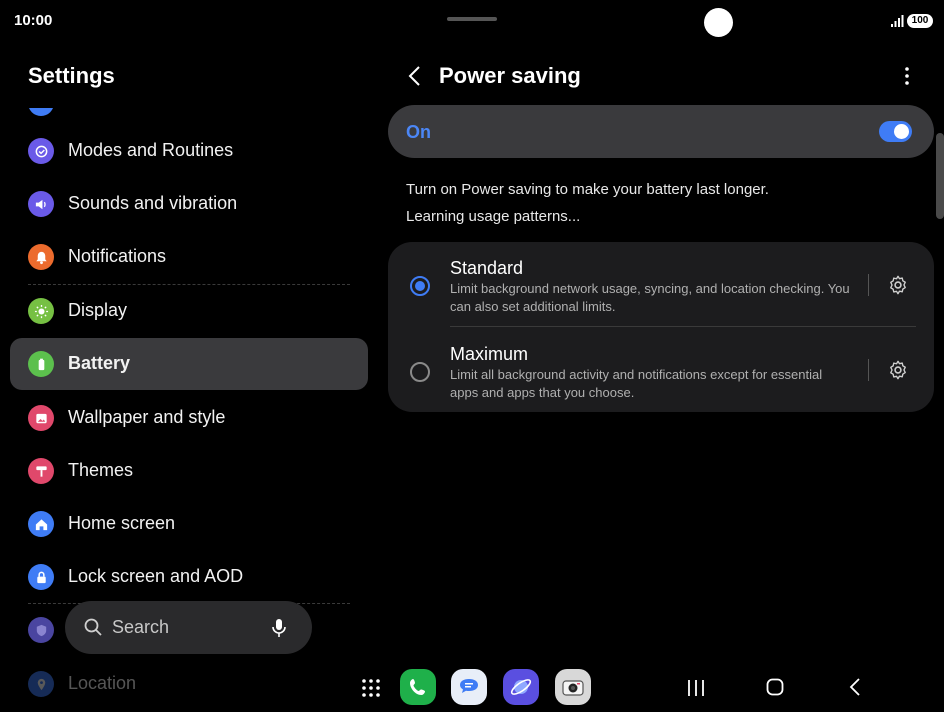  I want to click on image-icon, so click(41, 418).